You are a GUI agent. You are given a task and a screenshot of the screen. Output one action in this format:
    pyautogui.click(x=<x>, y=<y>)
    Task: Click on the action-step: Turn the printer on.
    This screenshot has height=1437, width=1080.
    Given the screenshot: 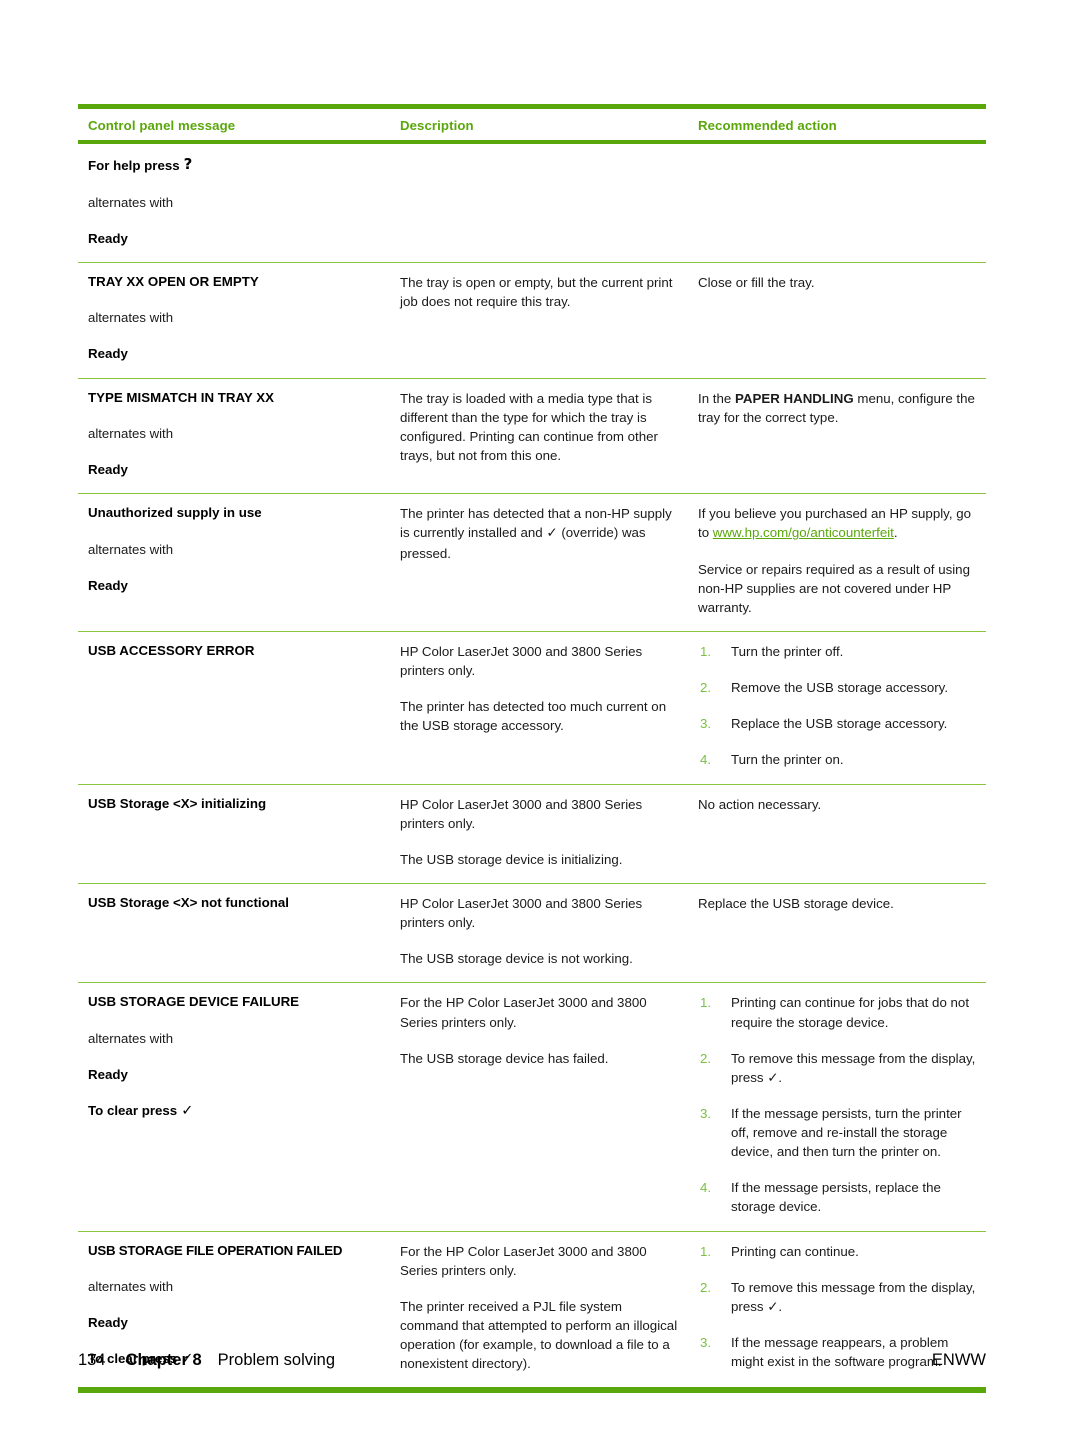 What is the action you would take?
    pyautogui.click(x=772, y=759)
    